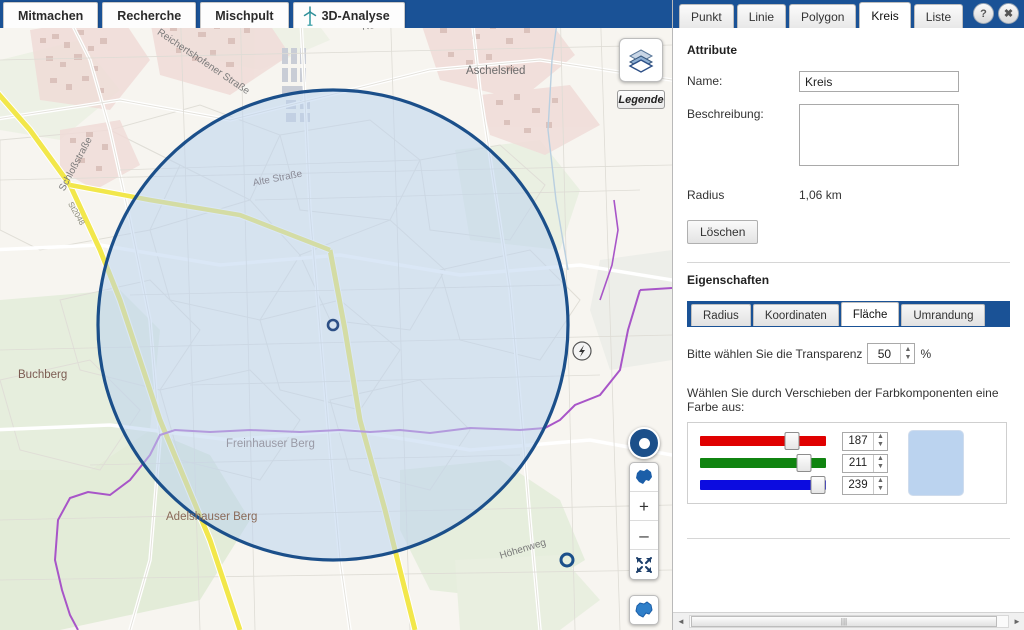 This screenshot has width=1024, height=630. I want to click on scrollbar-grip-icon: |||, so click(844, 621).